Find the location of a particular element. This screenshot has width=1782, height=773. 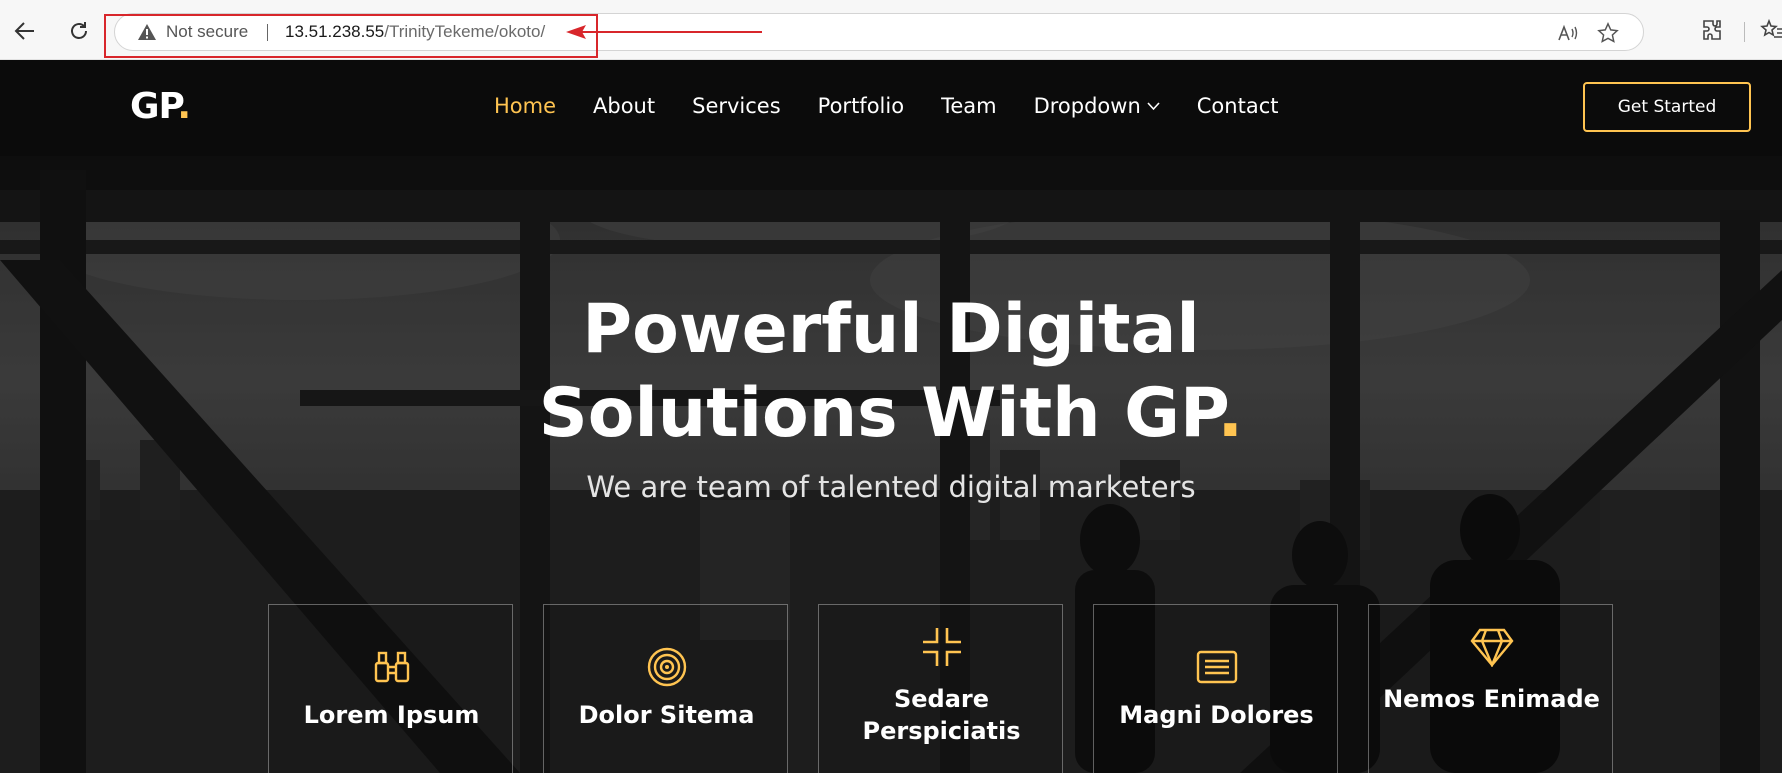

site-logo: GP. is located at coordinates (160, 106).